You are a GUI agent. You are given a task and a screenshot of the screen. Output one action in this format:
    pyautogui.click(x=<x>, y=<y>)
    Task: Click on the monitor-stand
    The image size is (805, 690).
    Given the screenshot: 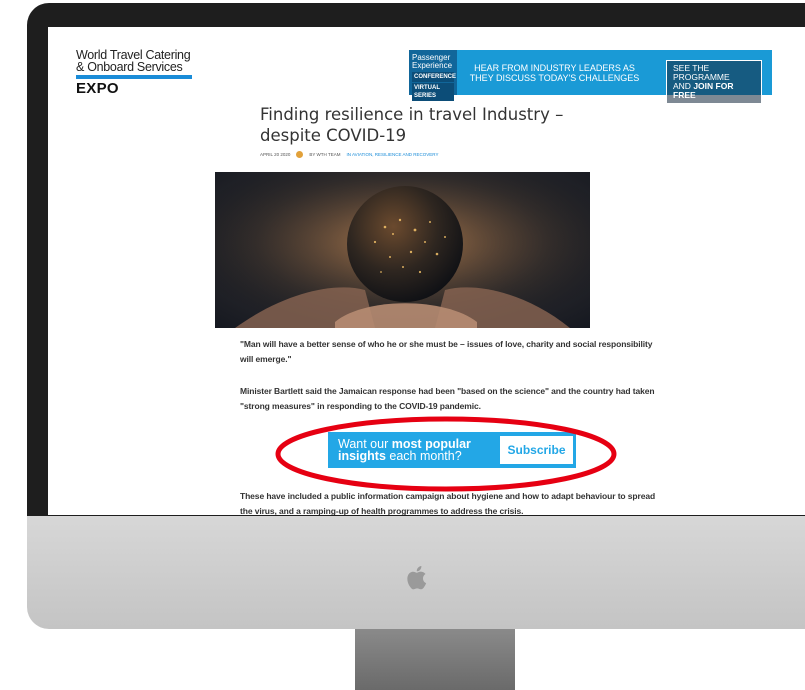 What is the action you would take?
    pyautogui.click(x=435, y=659)
    